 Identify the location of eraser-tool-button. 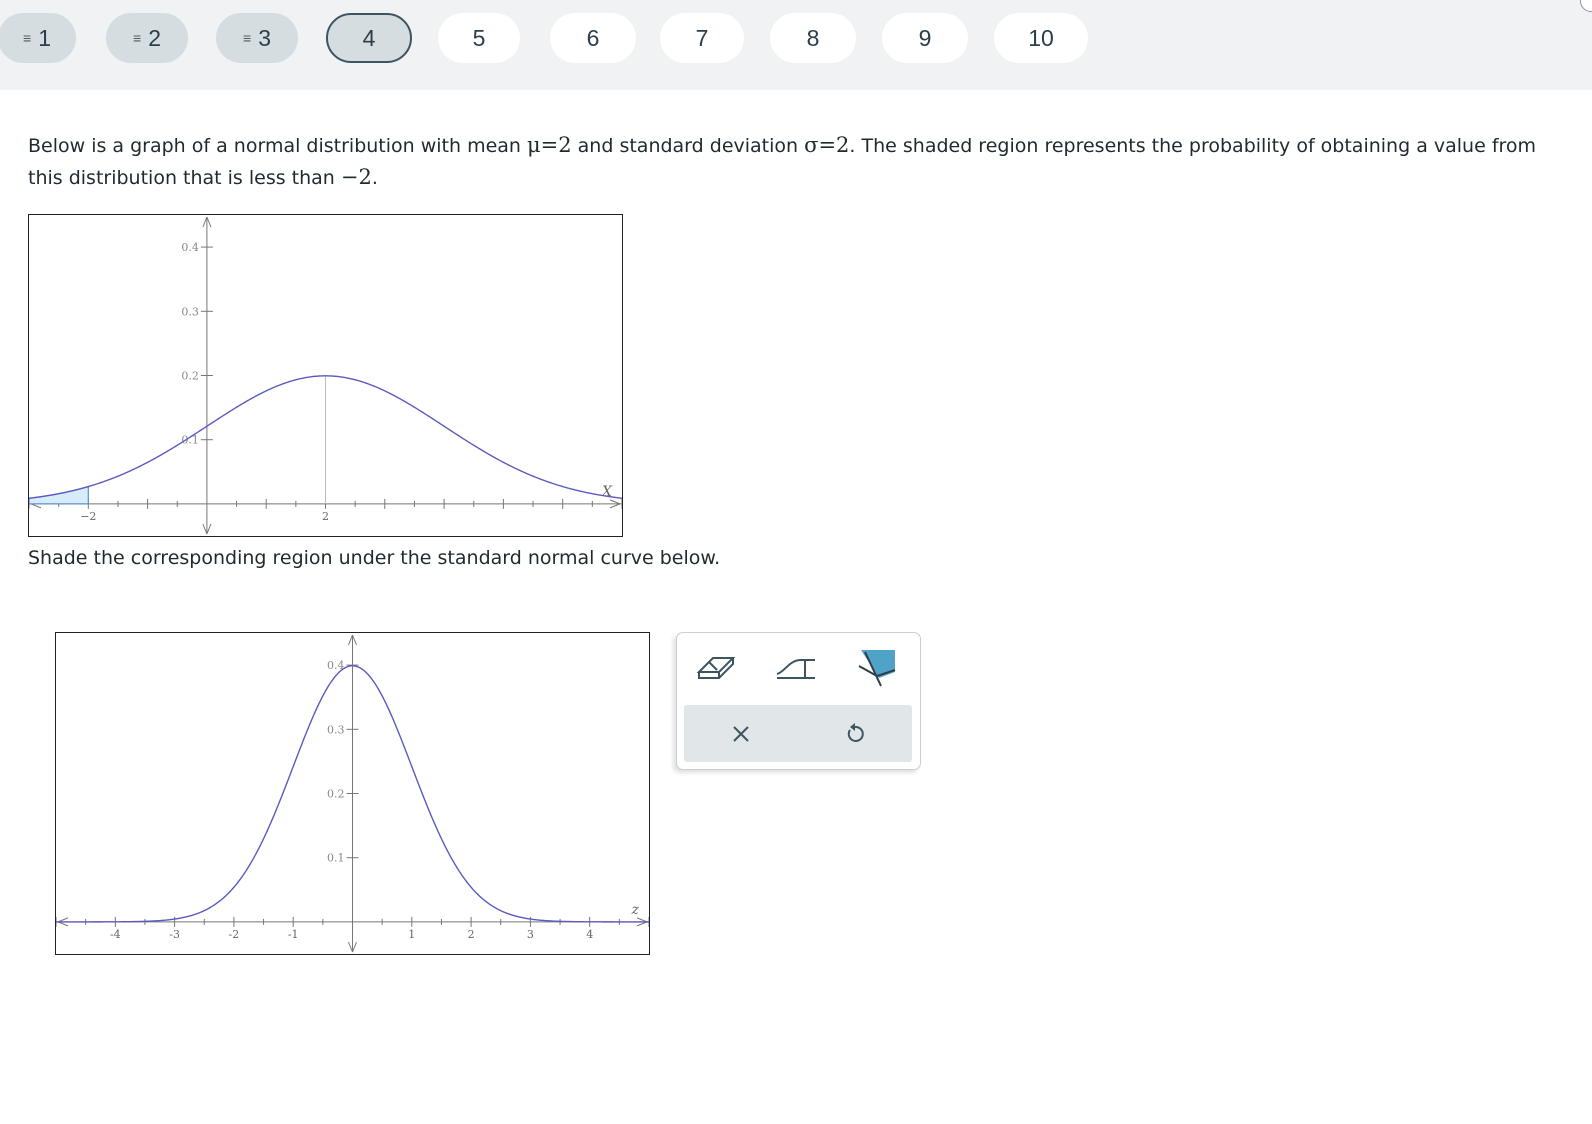
(717, 666).